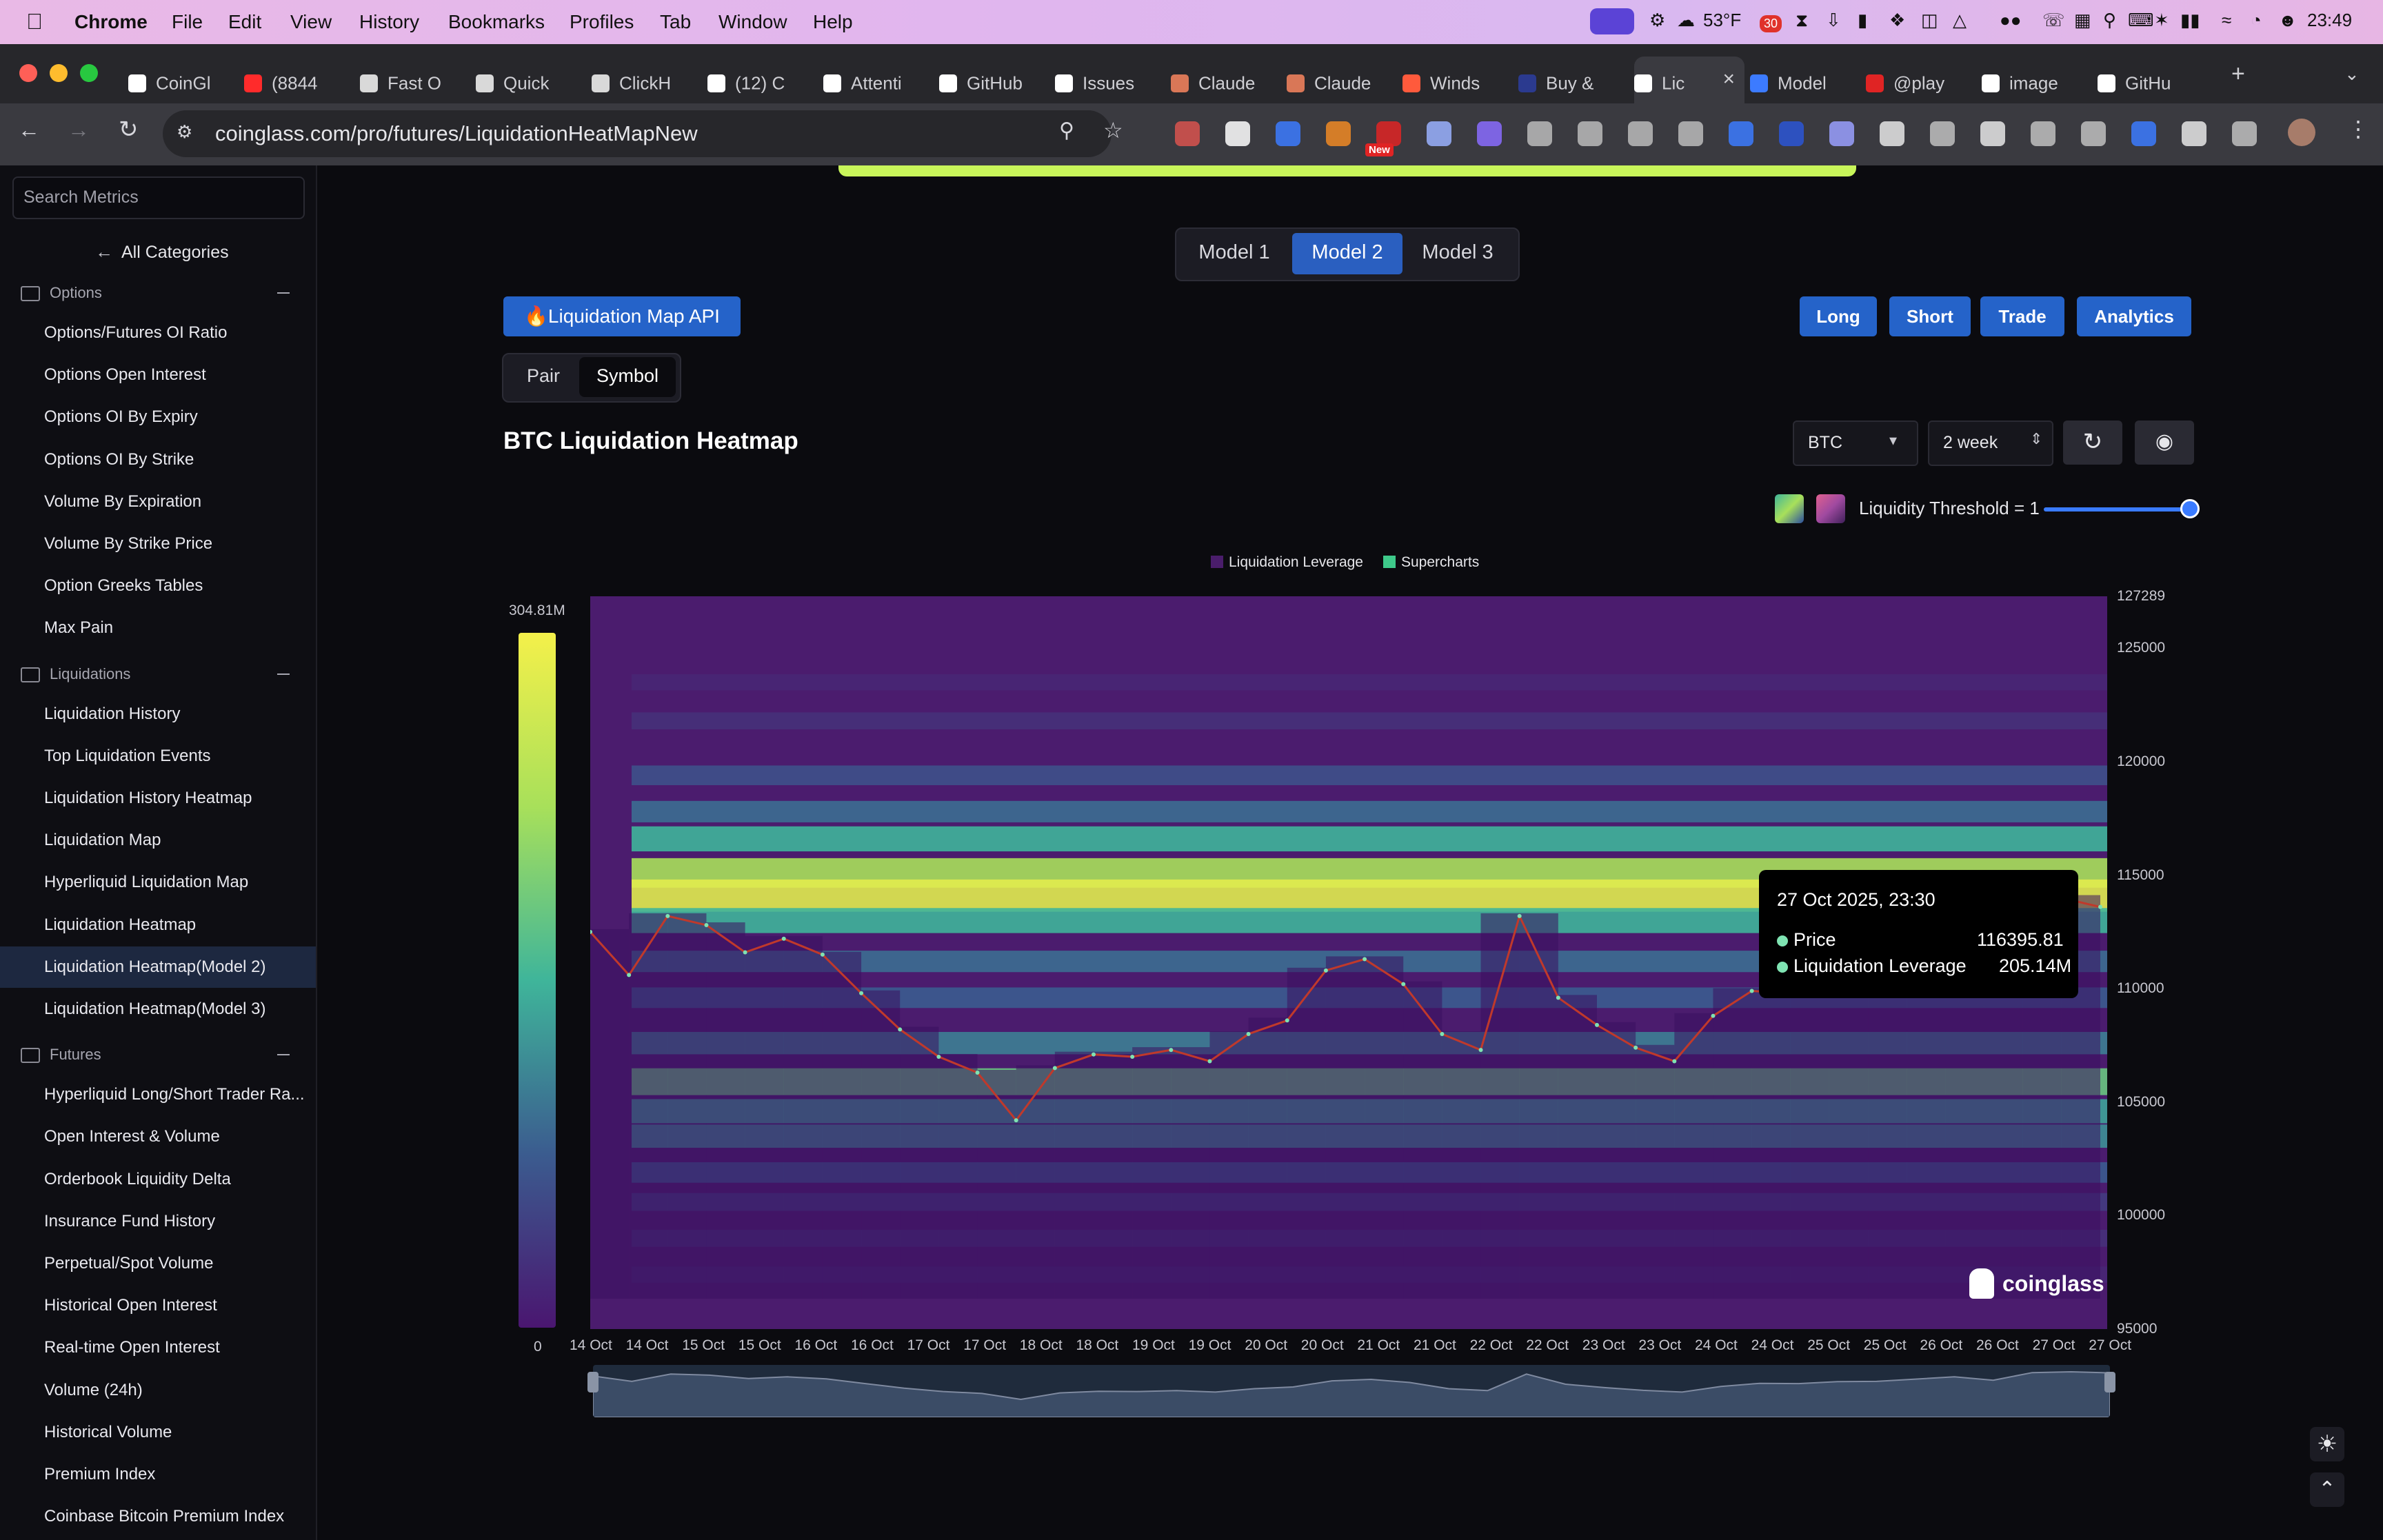  I want to click on menu-file: File, so click(187, 22).